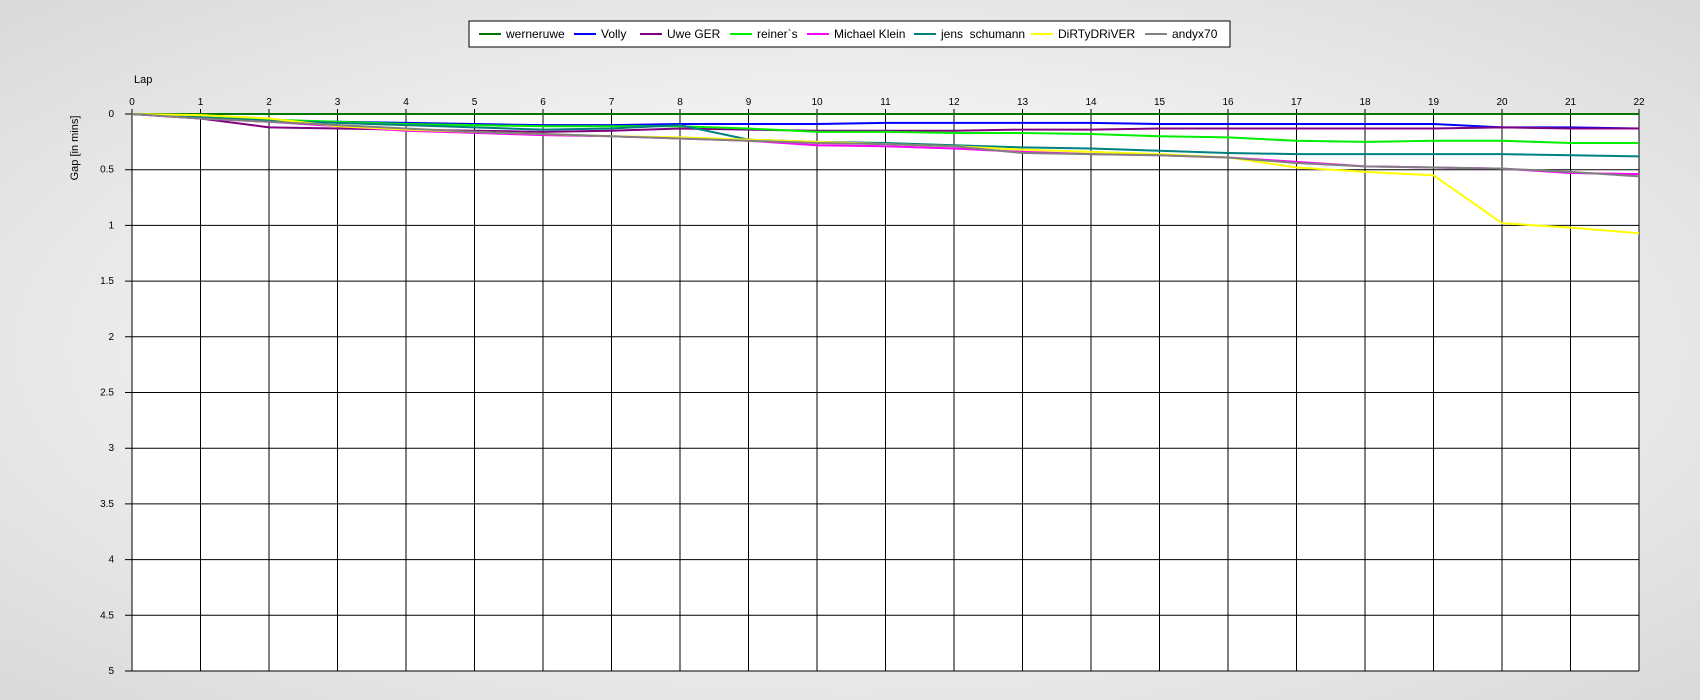  I want to click on x-tick-label: 21, so click(1571, 102).